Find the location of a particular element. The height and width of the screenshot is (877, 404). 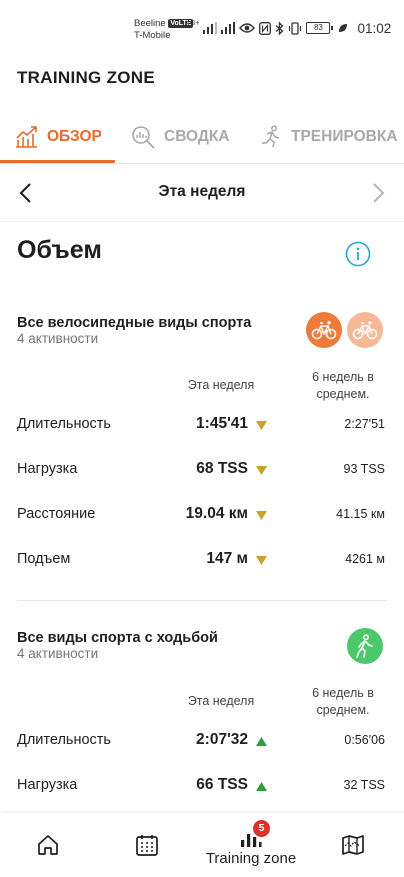

metric-row-distance: Расстояние 19.04 км 41.15 км is located at coordinates (202, 515).